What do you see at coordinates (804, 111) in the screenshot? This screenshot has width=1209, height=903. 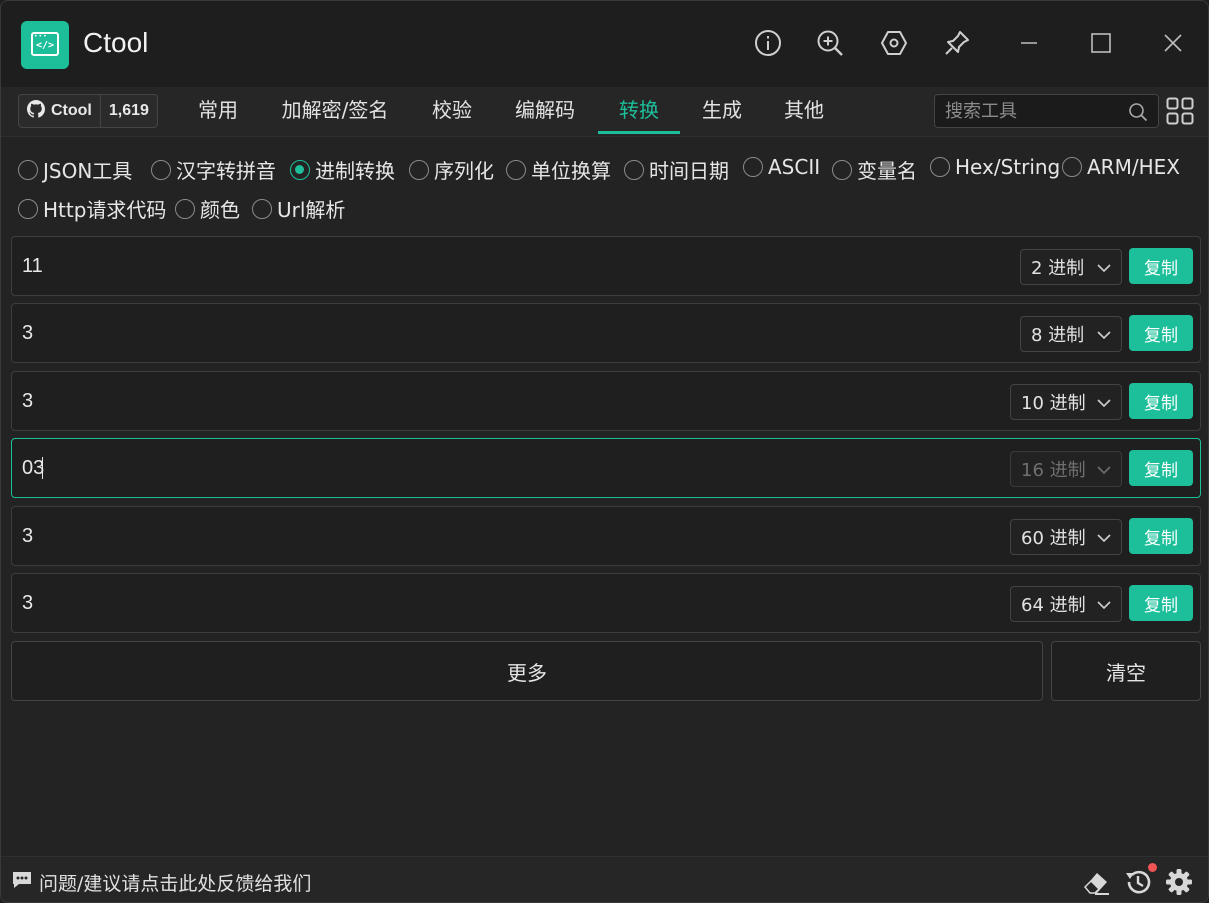 I see `tab-other: 其他` at bounding box center [804, 111].